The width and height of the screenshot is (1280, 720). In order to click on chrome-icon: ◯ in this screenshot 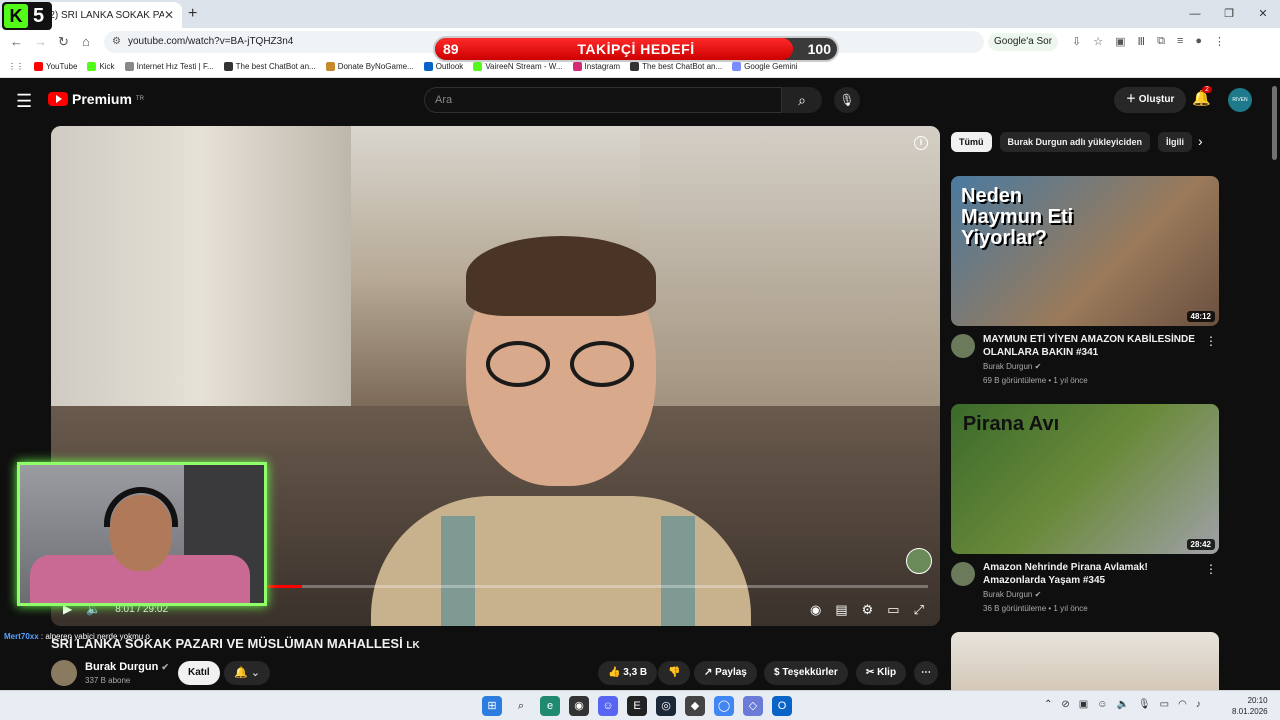, I will do `click(724, 706)`.